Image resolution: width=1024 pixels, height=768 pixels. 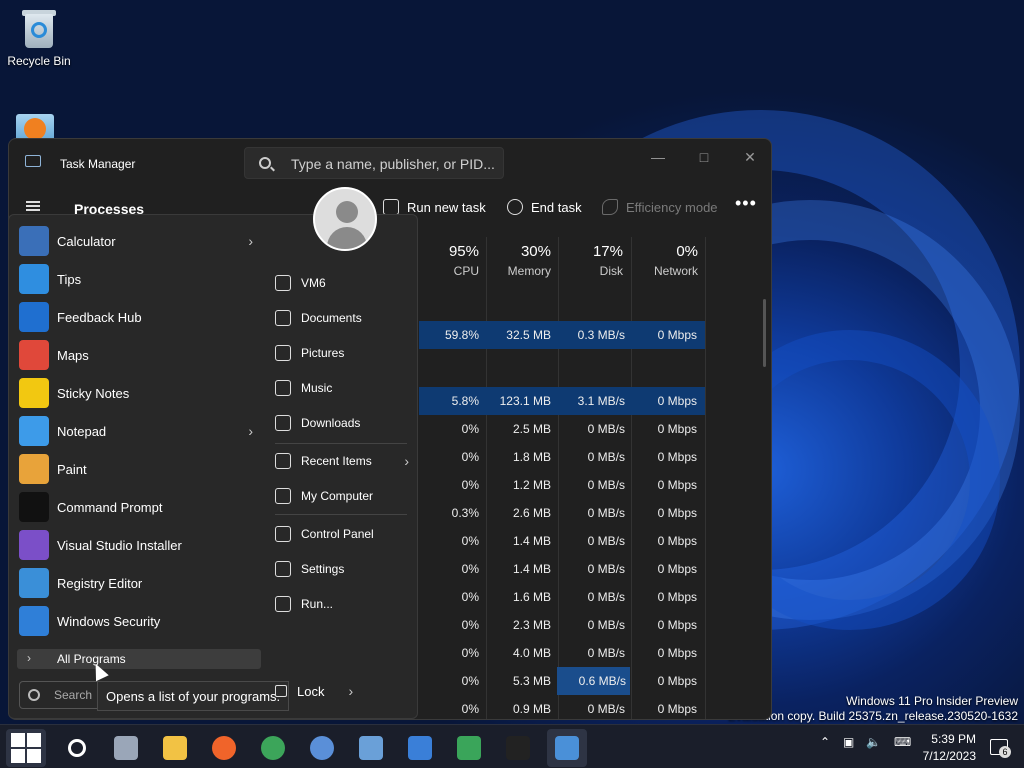 What do you see at coordinates (825, 742) in the screenshot?
I see `chevron-up-icon: ⌃` at bounding box center [825, 742].